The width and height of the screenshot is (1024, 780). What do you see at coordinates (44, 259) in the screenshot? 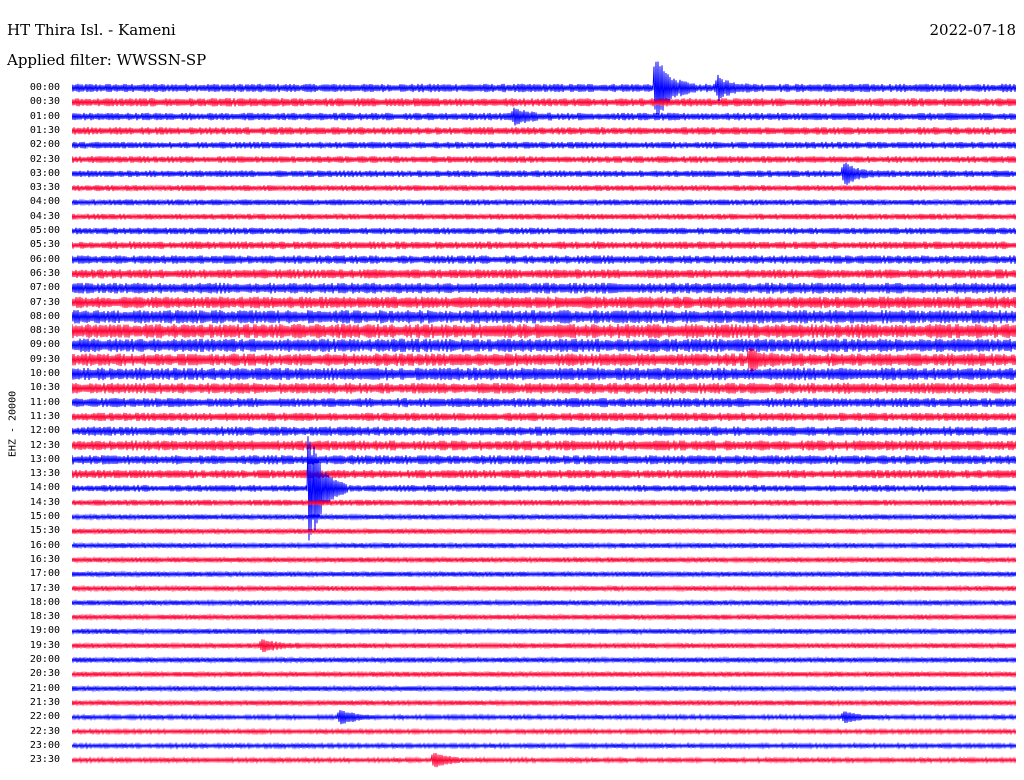
I see `time-label-0600: 06:00` at bounding box center [44, 259].